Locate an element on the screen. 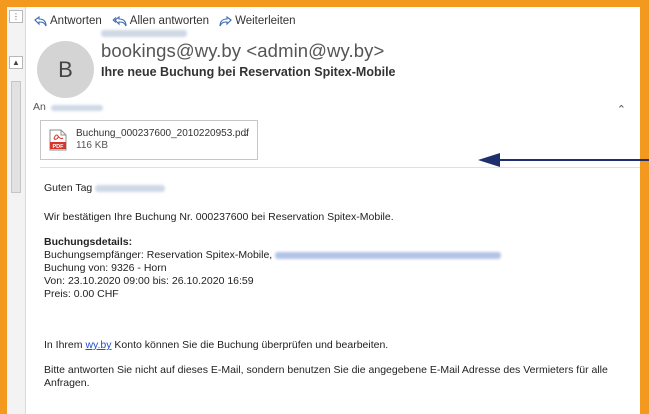 The width and height of the screenshot is (649, 414). reply-button: Antworten is located at coordinates (68, 21).